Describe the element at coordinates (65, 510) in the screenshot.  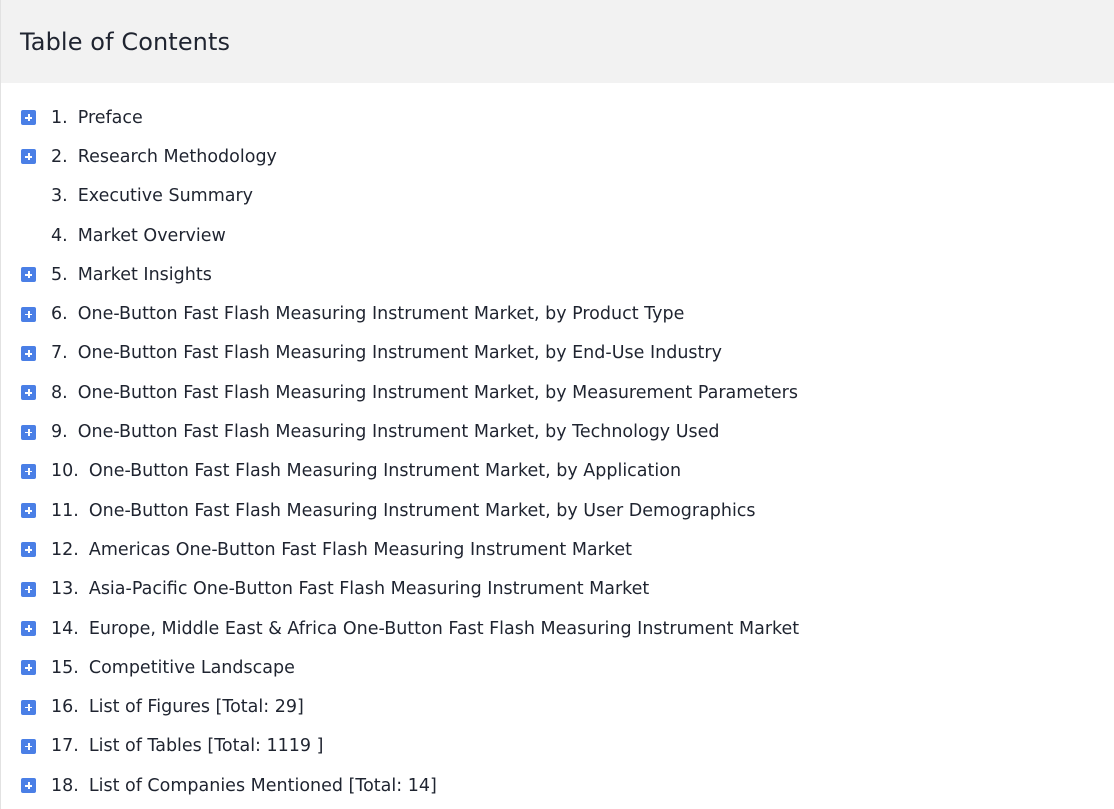
I see `toc-item-number: 11.` at that location.